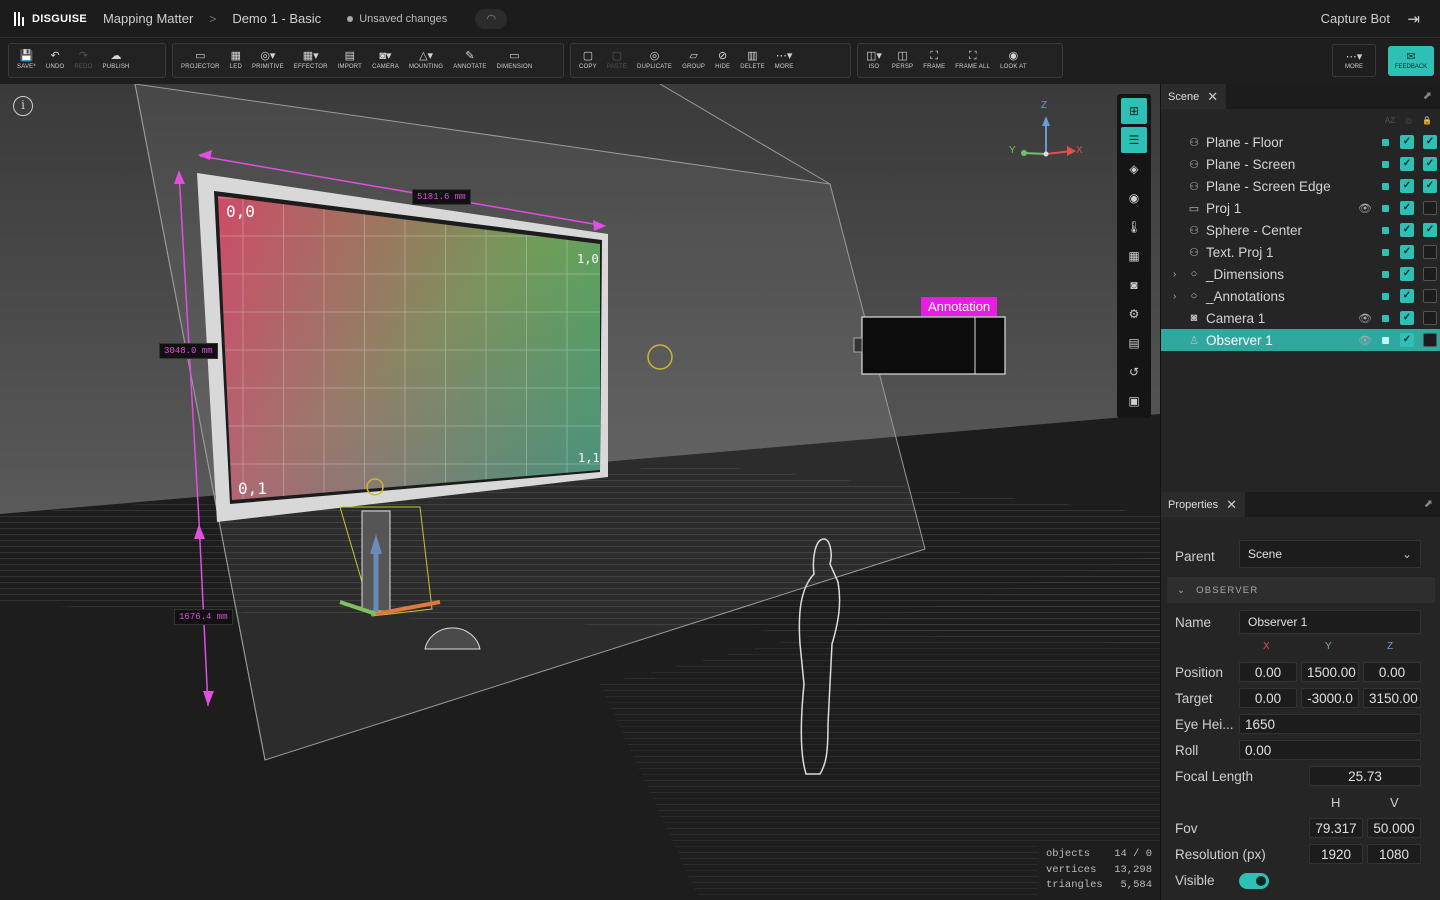  What do you see at coordinates (654, 60) in the screenshot?
I see `duplicate-button: ◎ DUPLICATE` at bounding box center [654, 60].